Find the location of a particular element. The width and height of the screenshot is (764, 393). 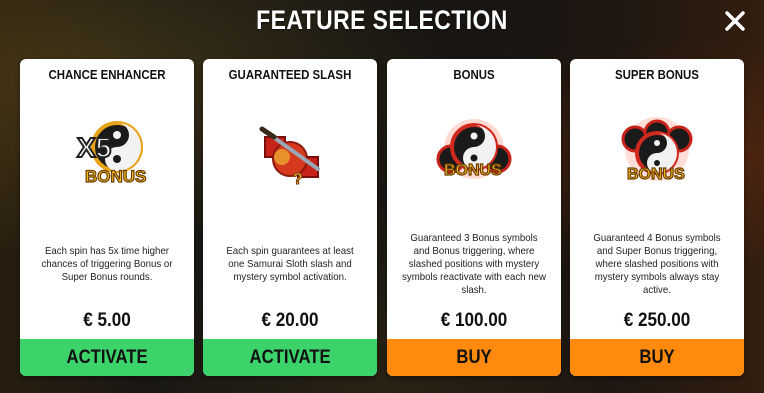

super-bonus-icon: BONUS is located at coordinates (657, 157).